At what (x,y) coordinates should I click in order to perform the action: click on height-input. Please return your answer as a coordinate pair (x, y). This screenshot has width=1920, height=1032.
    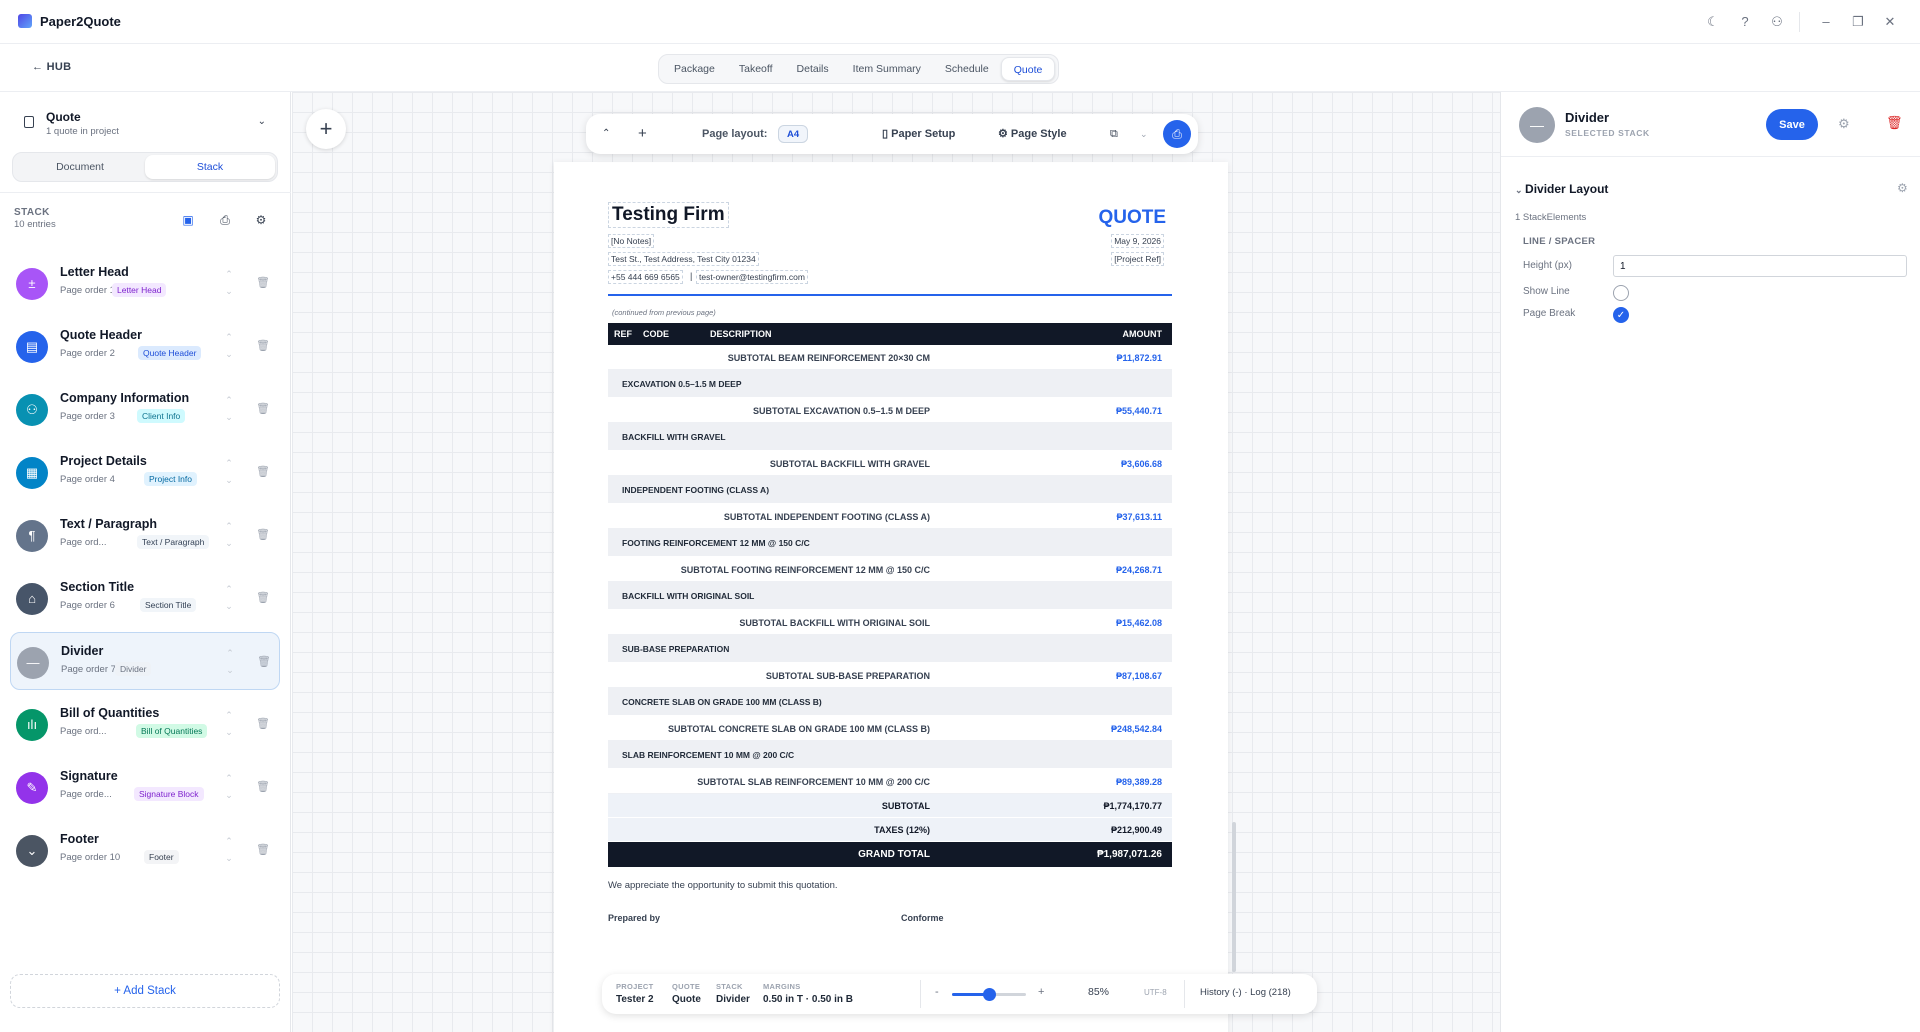
    Looking at the image, I should click on (1760, 266).